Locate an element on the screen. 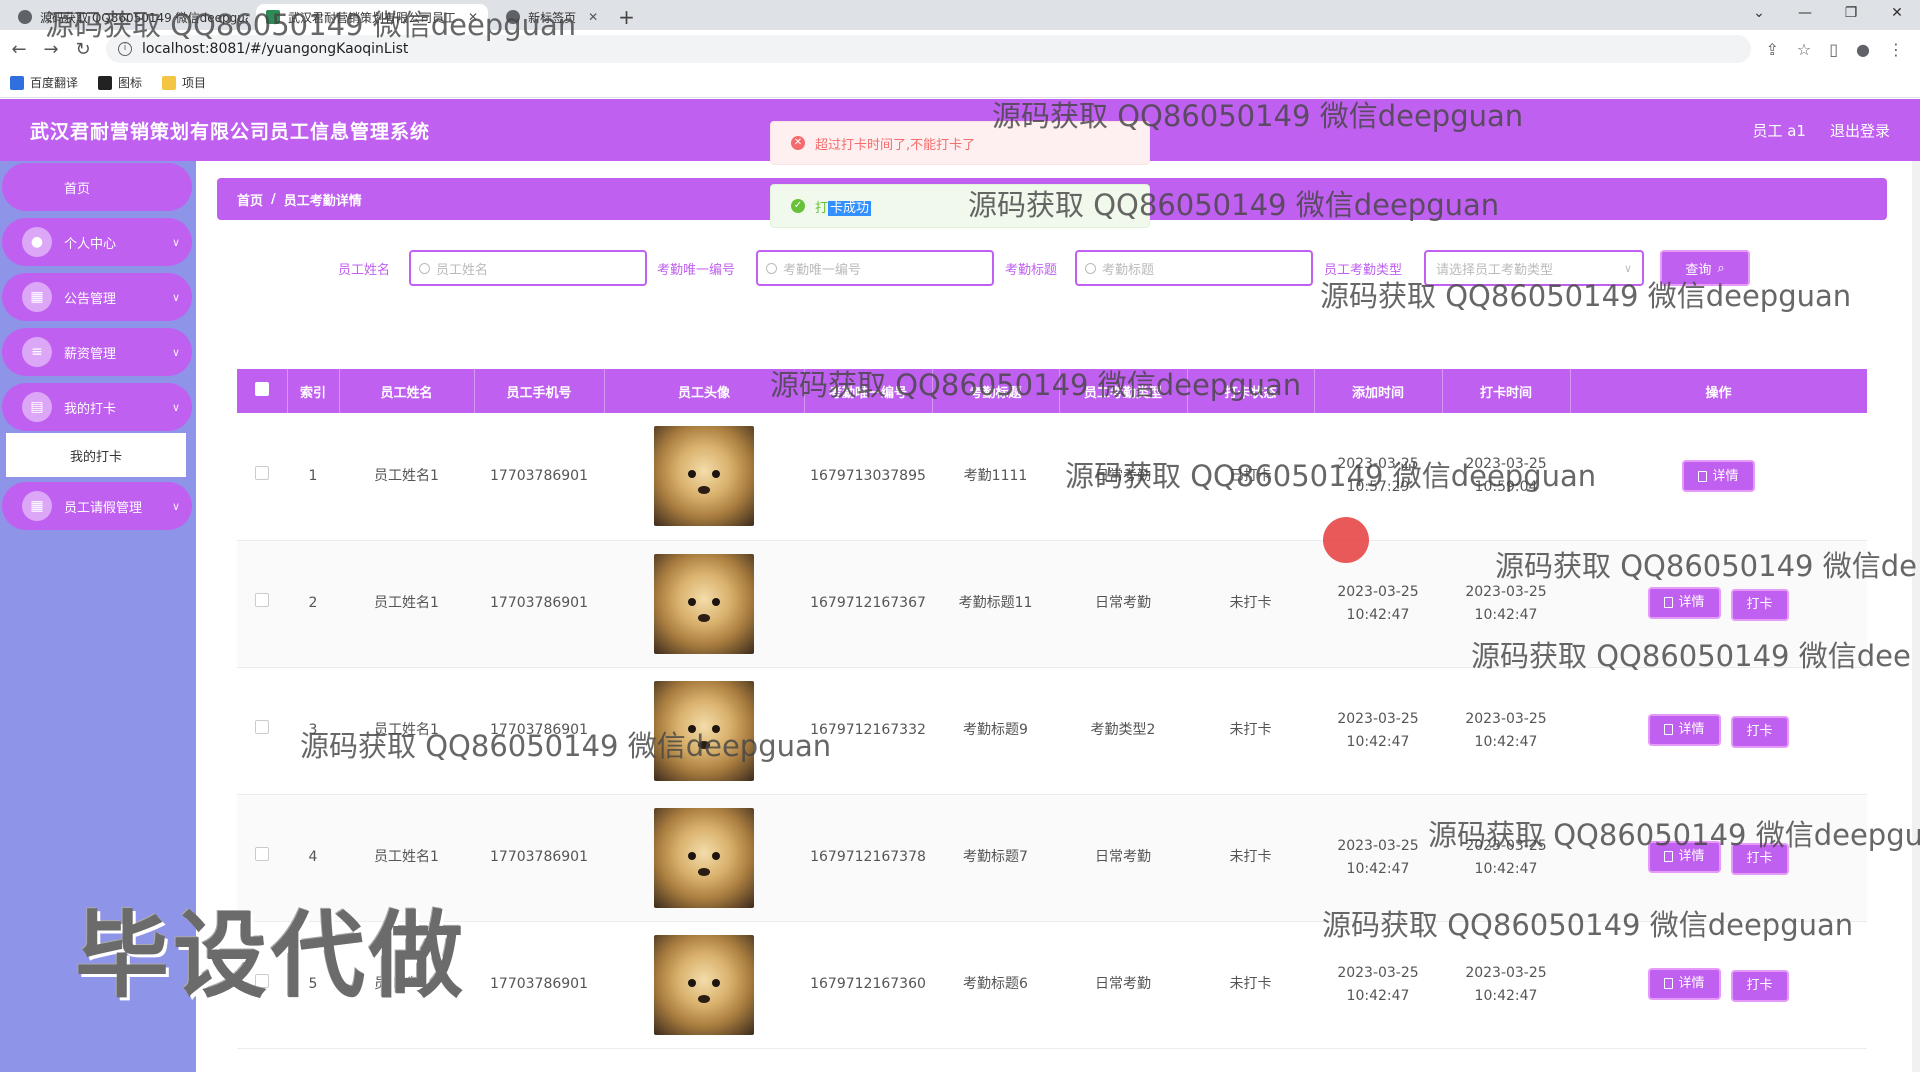 The image size is (1920, 1072). browser-tab-active: 武汉君耐营销策划有限公司员工 ✕ is located at coordinates (372, 17).